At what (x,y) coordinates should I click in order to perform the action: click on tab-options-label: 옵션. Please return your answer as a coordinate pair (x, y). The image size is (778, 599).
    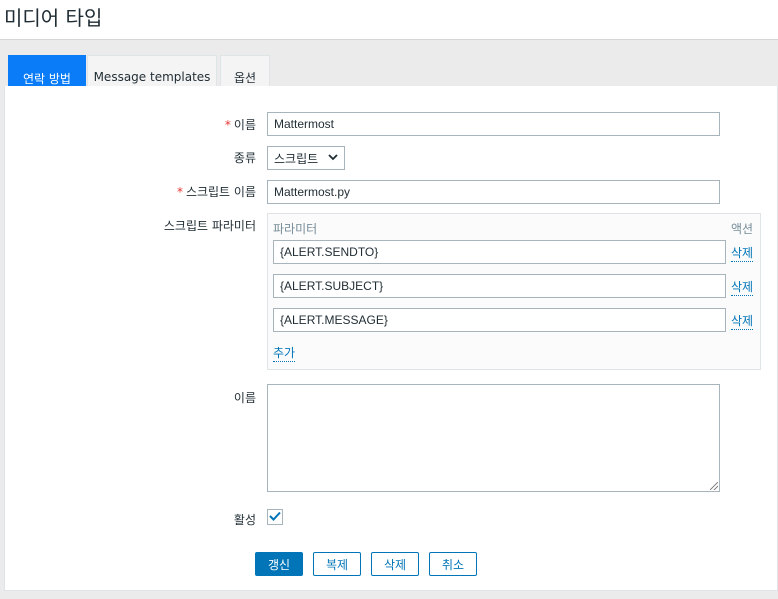
    Looking at the image, I should click on (245, 77).